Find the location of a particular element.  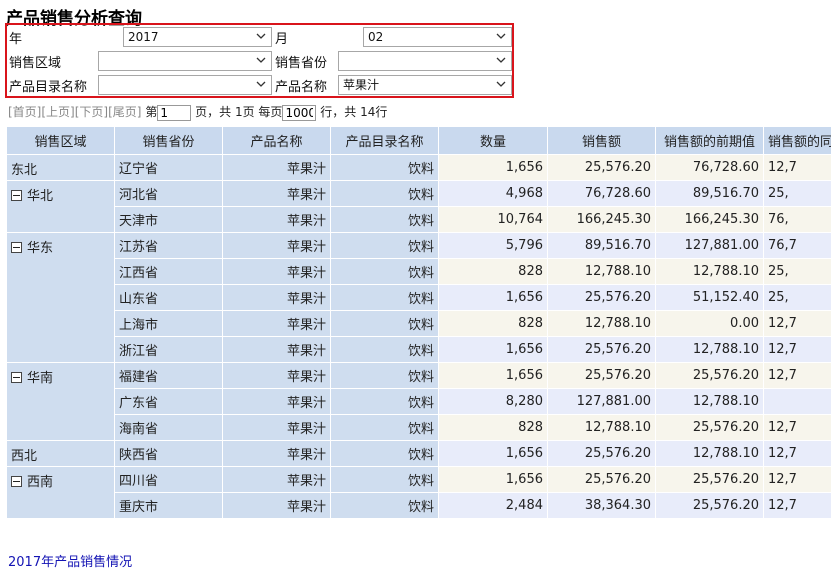

region-label: 华南 is located at coordinates (40, 378).